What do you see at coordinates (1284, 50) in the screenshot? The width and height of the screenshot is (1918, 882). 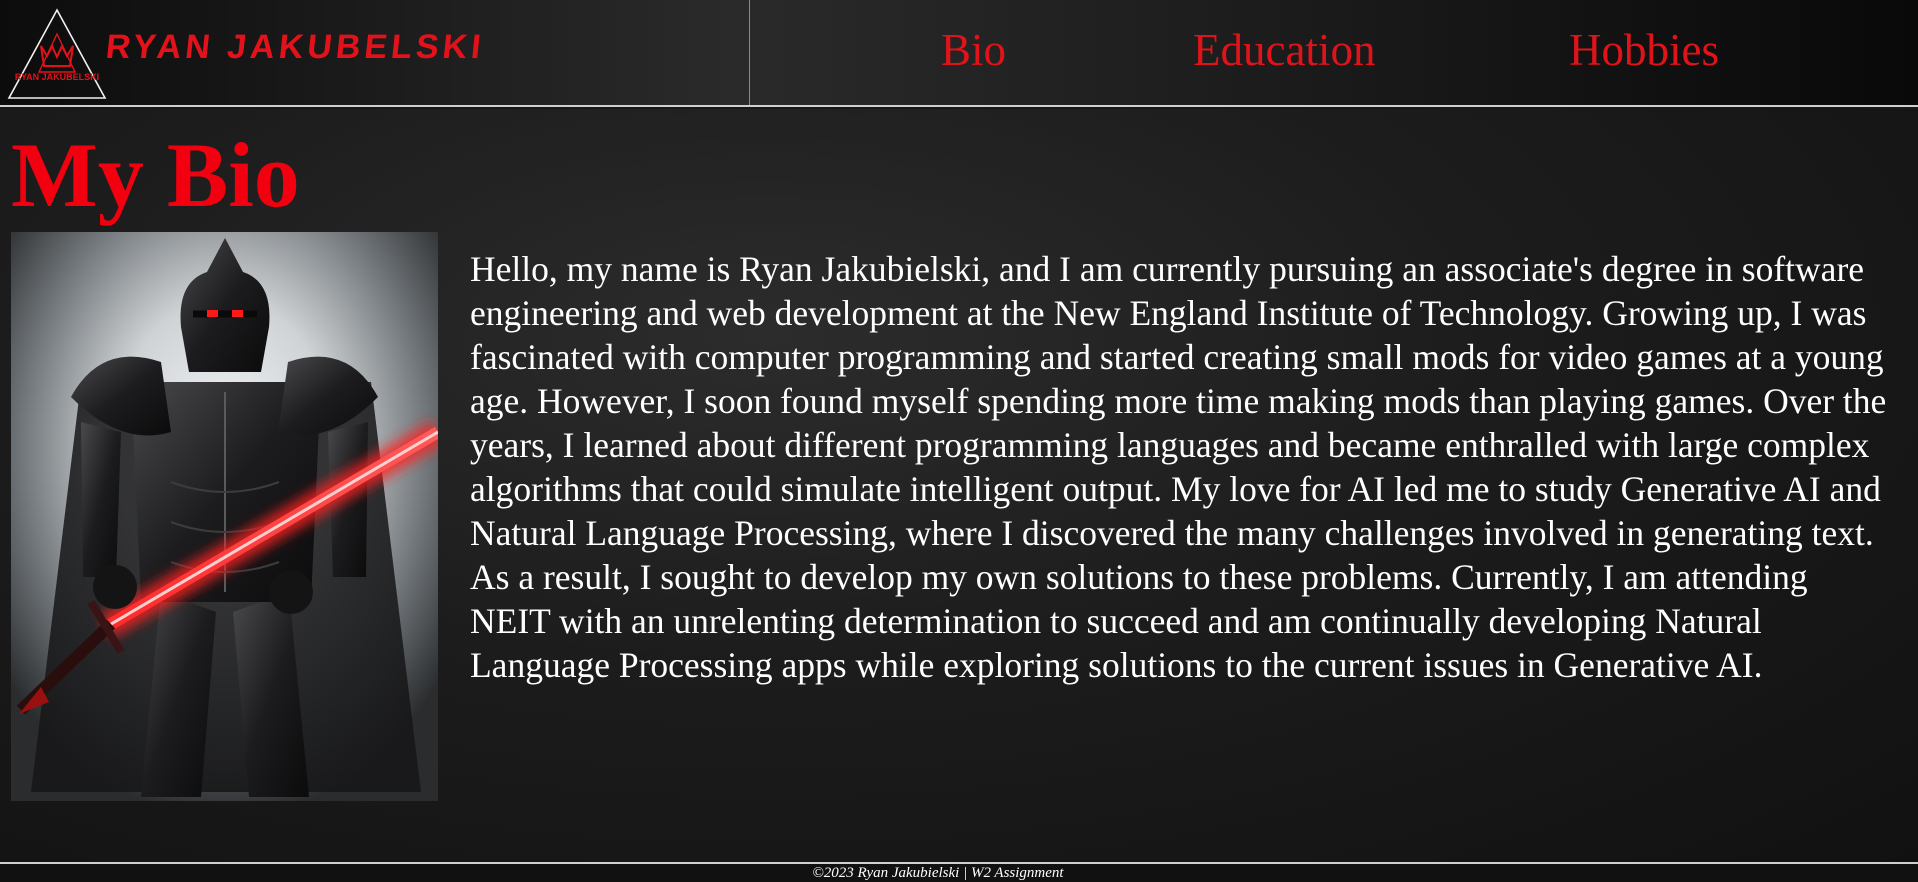 I see `nav-link-education: Education` at bounding box center [1284, 50].